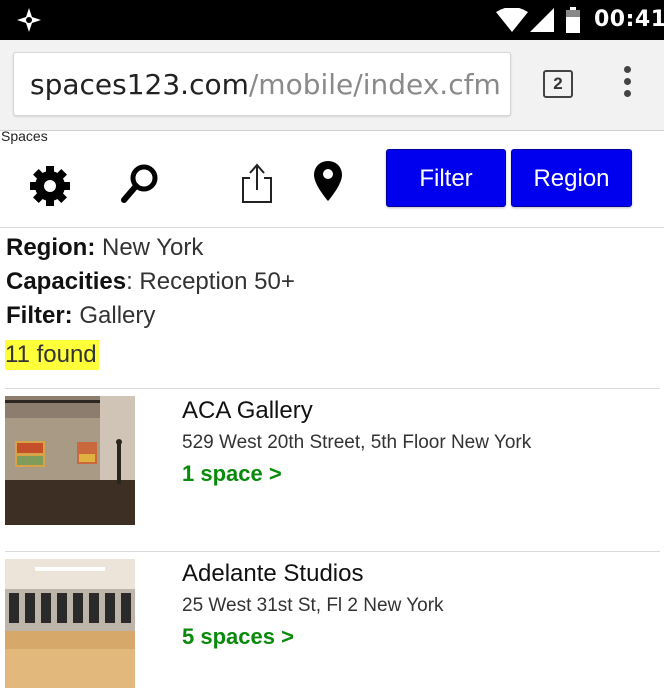 This screenshot has width=664, height=700. Describe the element at coordinates (374, 84) in the screenshot. I see `url-path: /mobile/index.cfm` at that location.